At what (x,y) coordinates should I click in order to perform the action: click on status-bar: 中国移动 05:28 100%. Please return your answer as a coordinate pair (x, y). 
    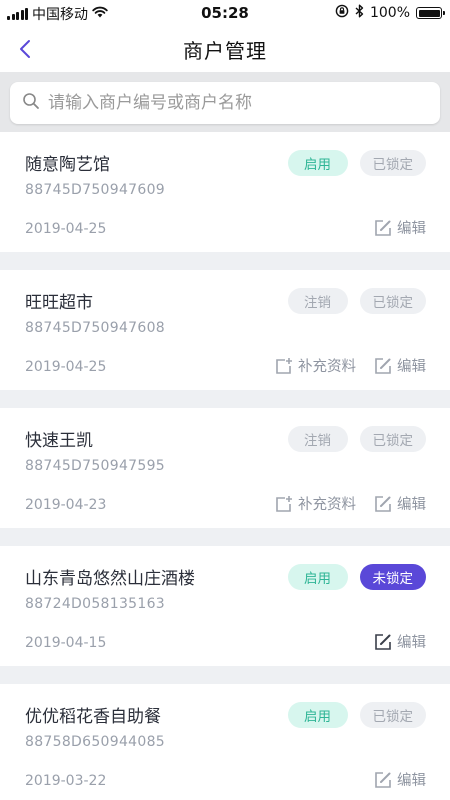
    Looking at the image, I should click on (225, 13).